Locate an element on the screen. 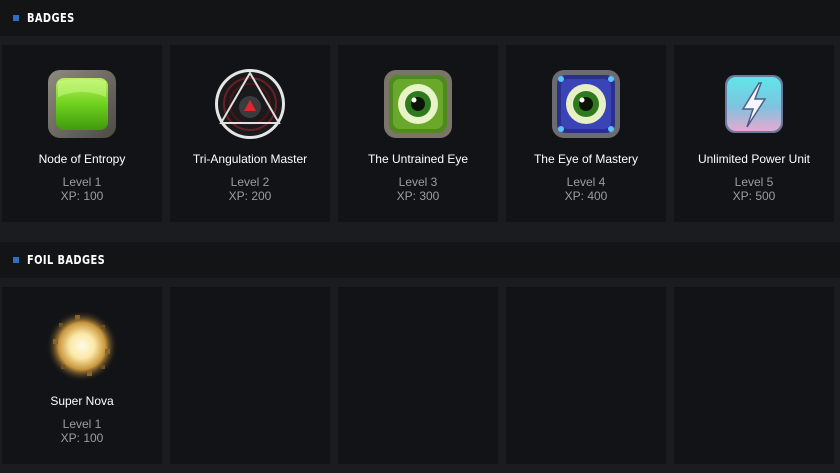 This screenshot has width=840, height=473. badge-name: The Eye of Mastery is located at coordinates (586, 159).